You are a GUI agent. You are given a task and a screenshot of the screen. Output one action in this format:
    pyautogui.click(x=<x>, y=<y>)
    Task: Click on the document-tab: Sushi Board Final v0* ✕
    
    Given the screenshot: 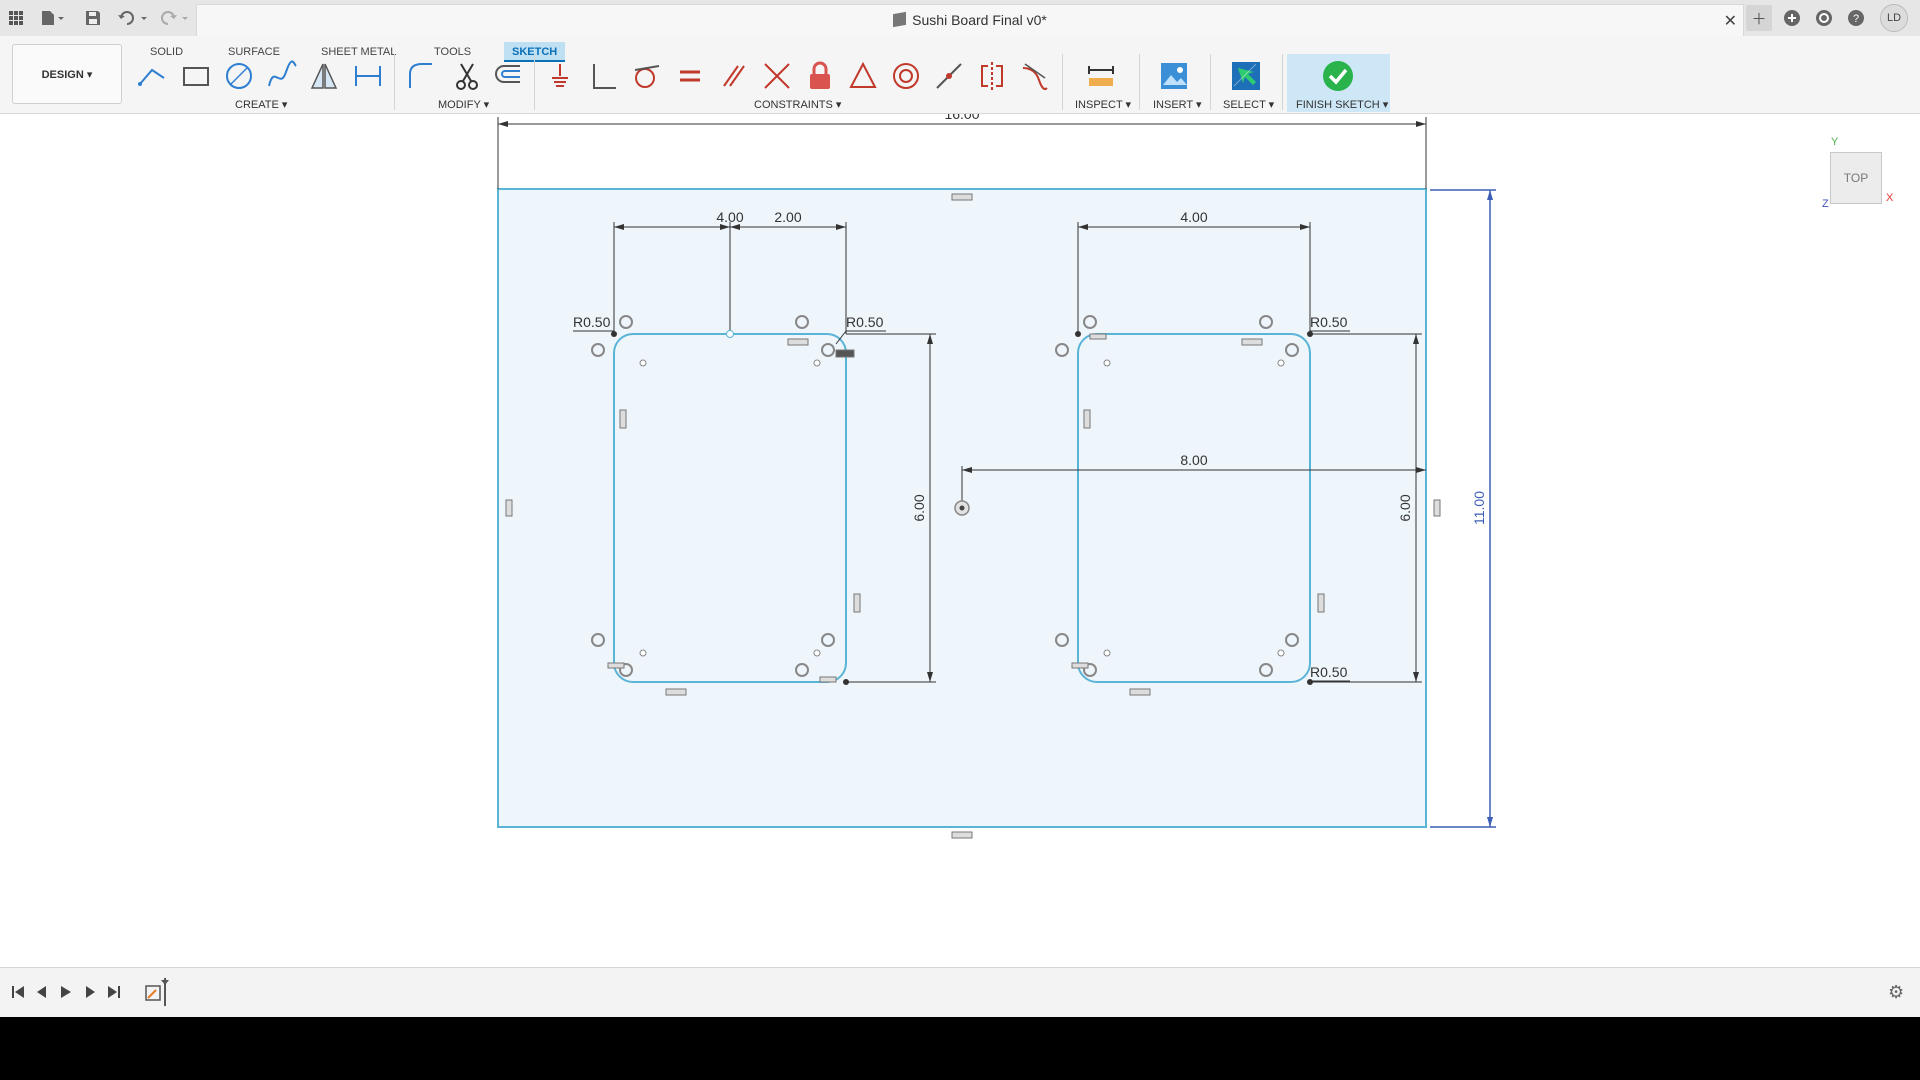 What is the action you would take?
    pyautogui.click(x=970, y=20)
    